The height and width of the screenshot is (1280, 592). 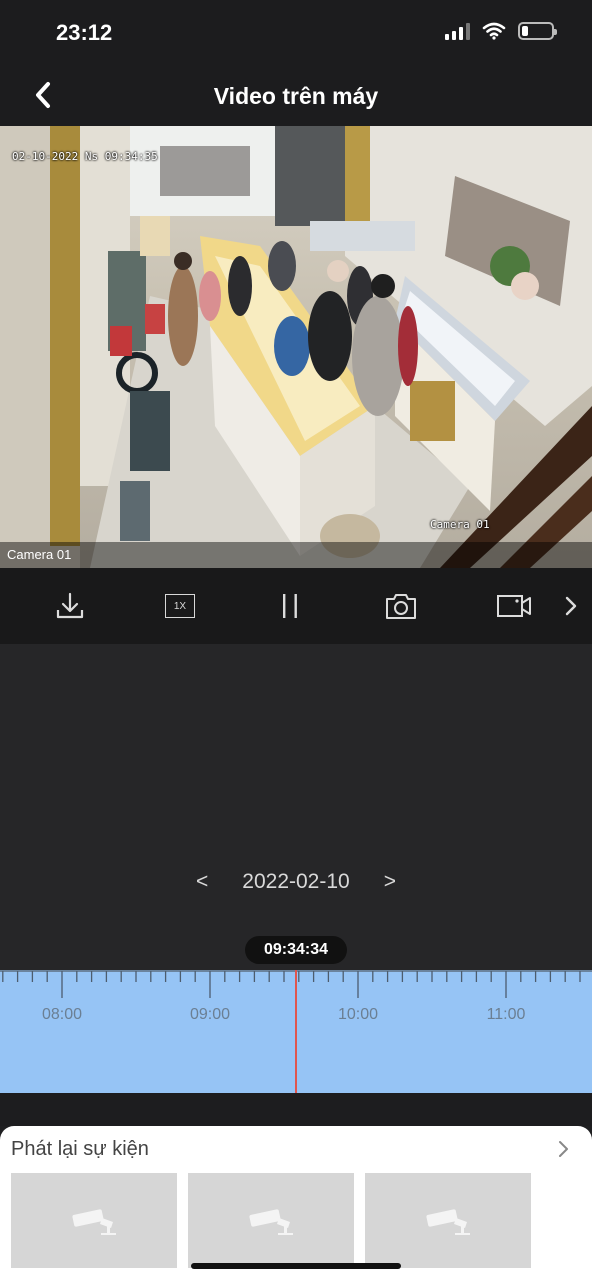 What do you see at coordinates (457, 31) in the screenshot?
I see `signal-icon` at bounding box center [457, 31].